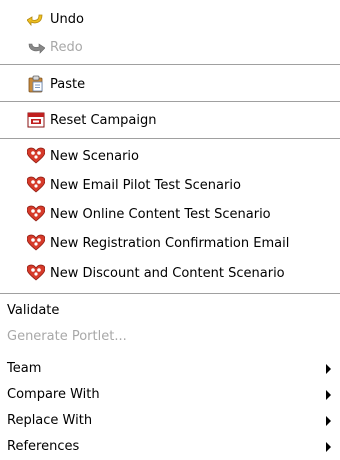  What do you see at coordinates (170, 368) in the screenshot?
I see `menu-item-team: Team` at bounding box center [170, 368].